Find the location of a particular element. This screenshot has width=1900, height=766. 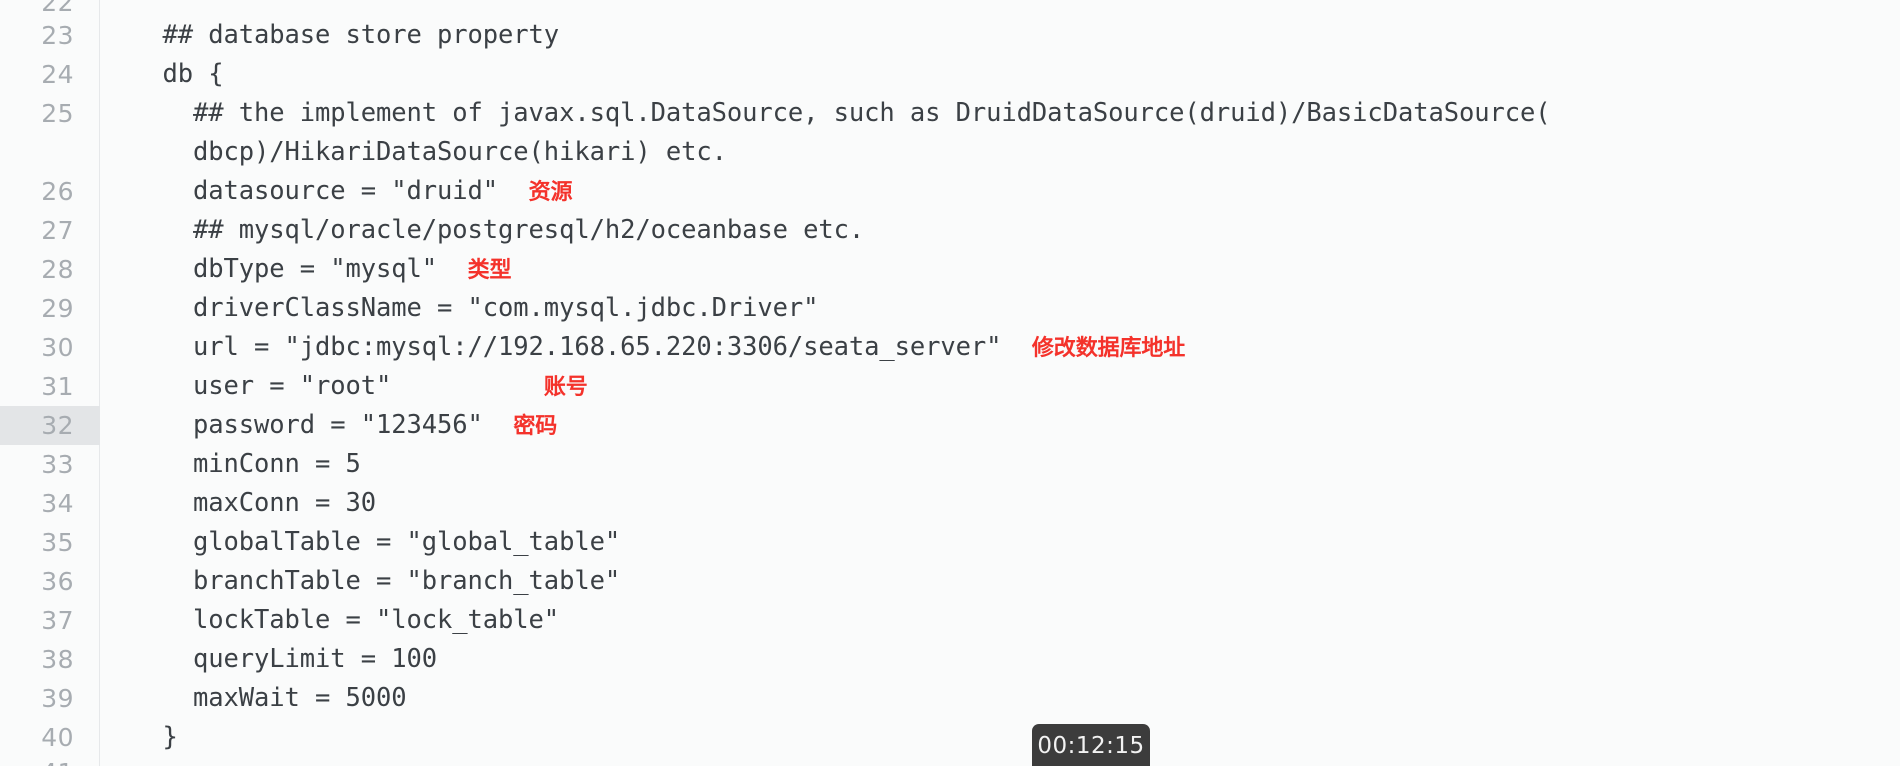

code-line: 28 dbType = "mysql" 类型 is located at coordinates (950, 269).